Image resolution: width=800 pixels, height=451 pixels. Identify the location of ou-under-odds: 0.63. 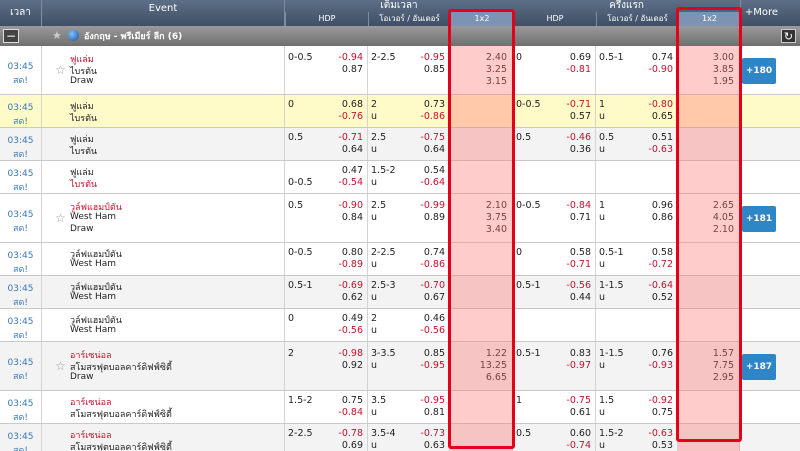
(434, 445).